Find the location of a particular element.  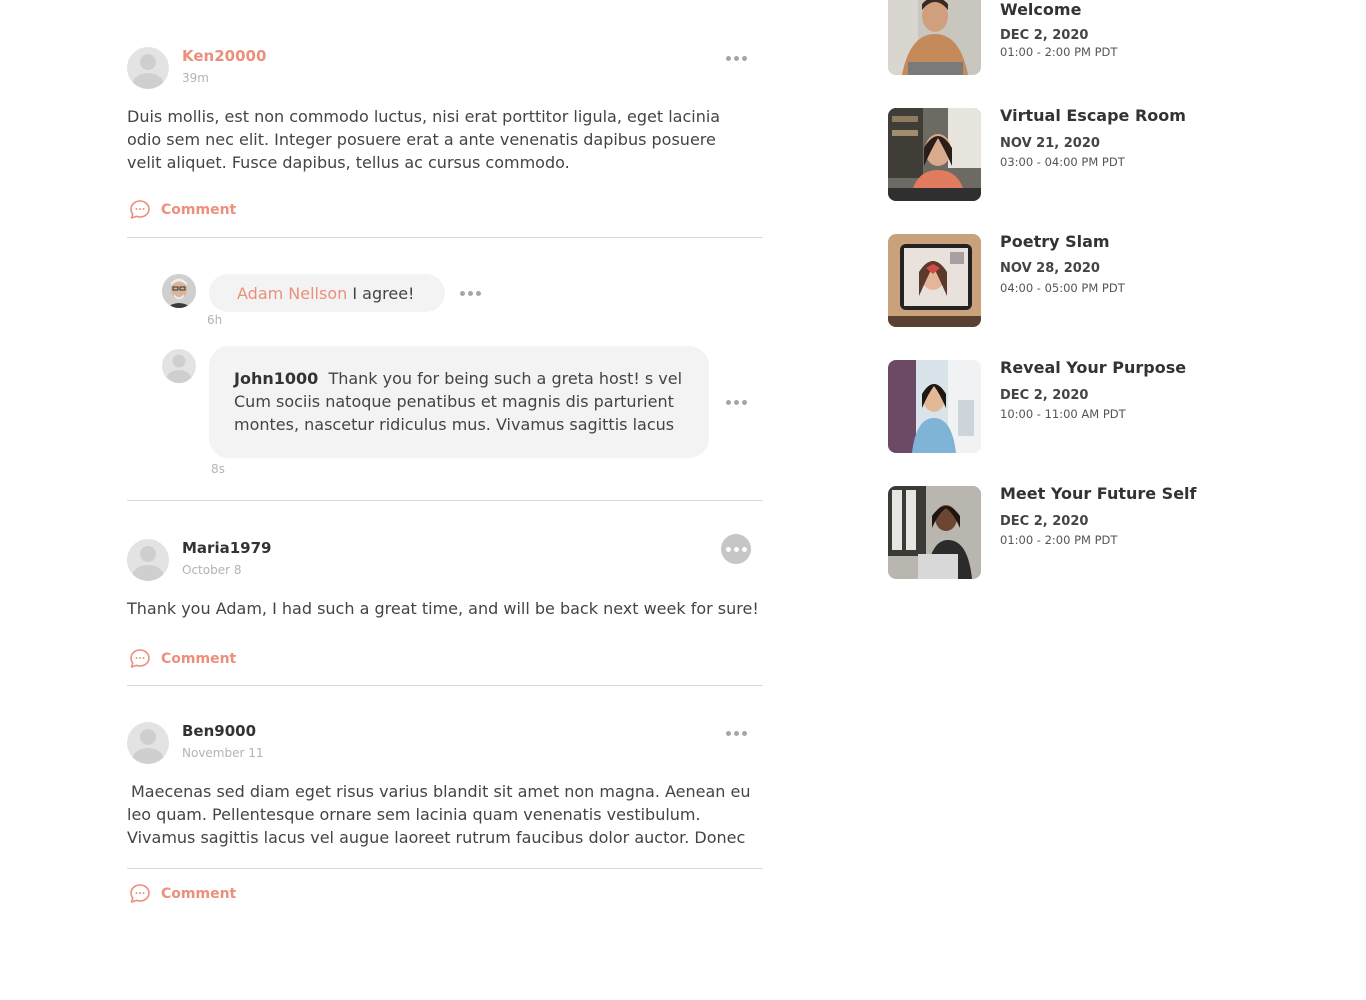

reply-content: Adam Nellson I agree! is located at coordinates (325, 293).